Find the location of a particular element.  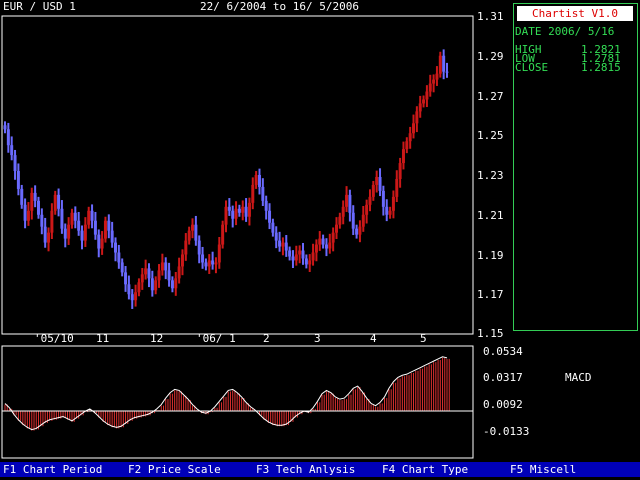

macd-tick-label: 0.0092 is located at coordinates (503, 404).